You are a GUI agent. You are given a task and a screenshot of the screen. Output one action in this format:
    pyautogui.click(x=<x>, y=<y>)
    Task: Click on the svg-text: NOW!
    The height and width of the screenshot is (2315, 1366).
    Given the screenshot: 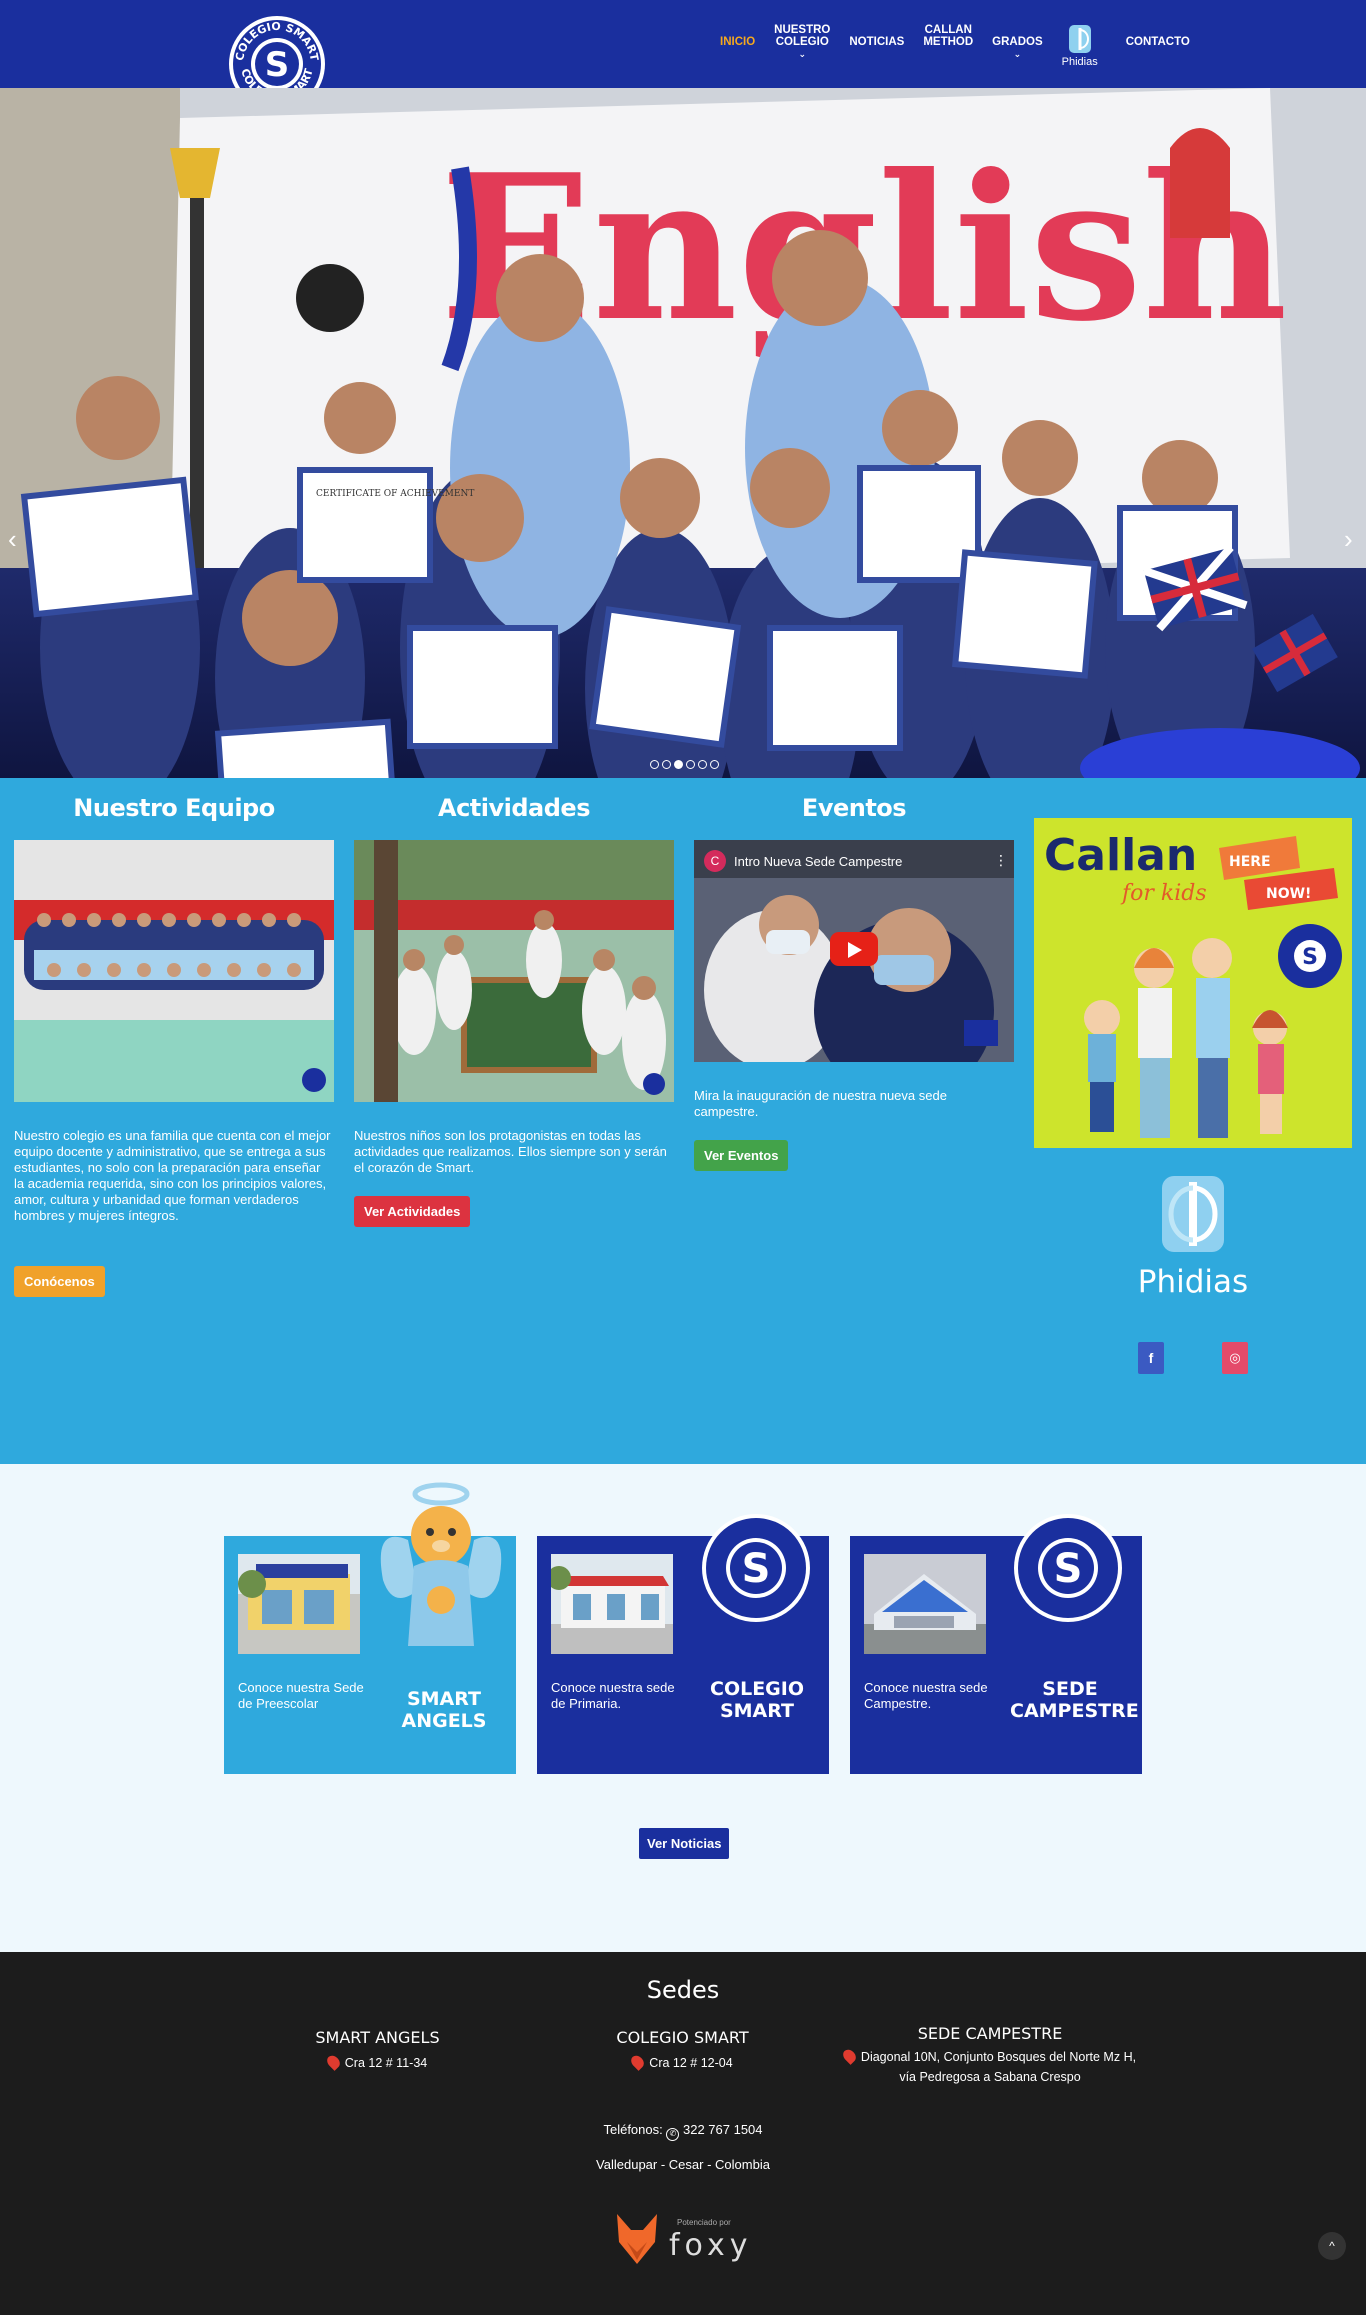 What is the action you would take?
    pyautogui.click(x=1288, y=894)
    